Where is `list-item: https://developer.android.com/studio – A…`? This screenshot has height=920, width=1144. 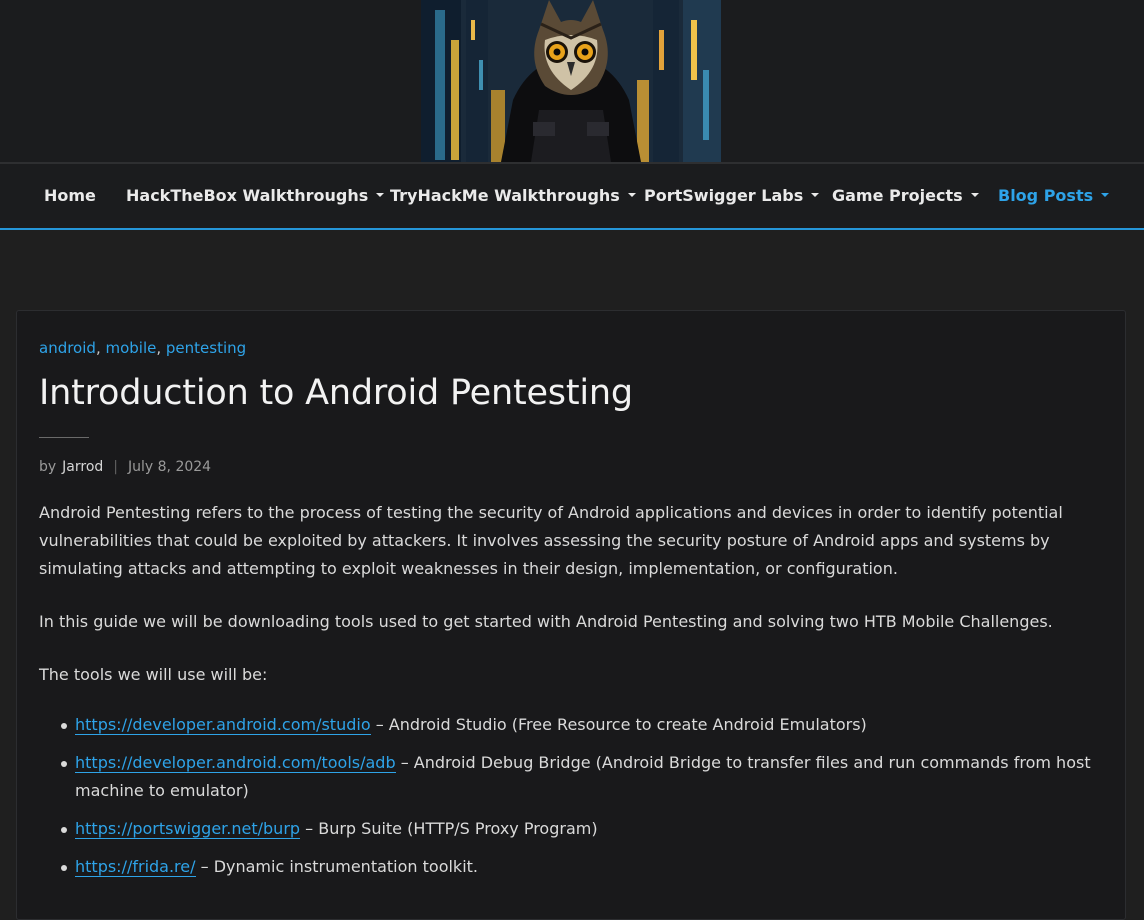
list-item: https://developer.android.com/studio – A… is located at coordinates (585, 725).